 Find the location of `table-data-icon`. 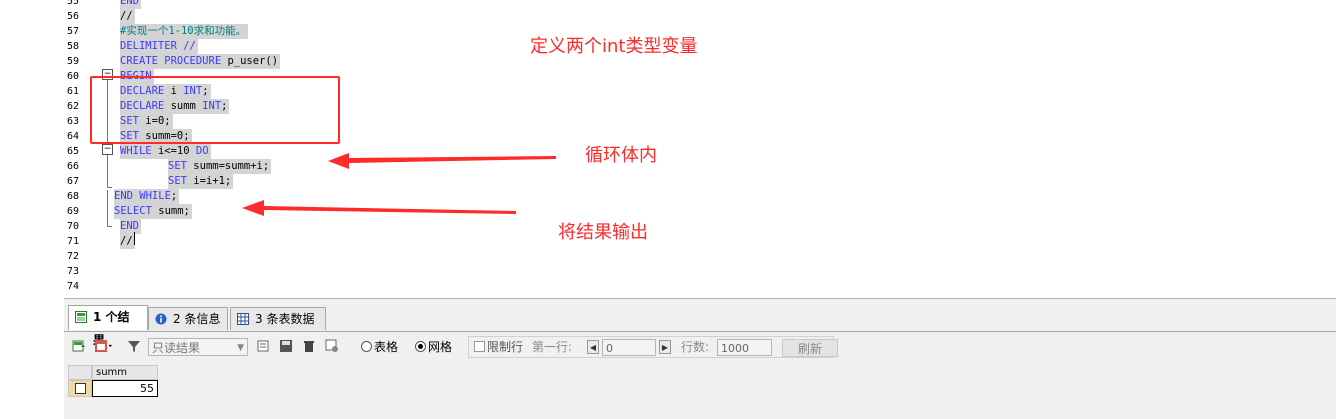

table-data-icon is located at coordinates (243, 319).